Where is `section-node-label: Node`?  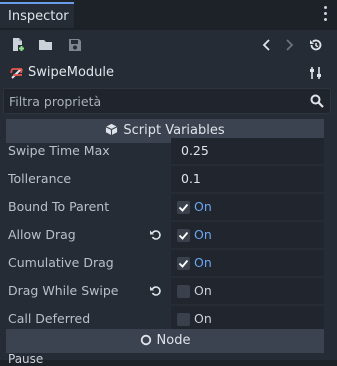
section-node-label: Node is located at coordinates (173, 340).